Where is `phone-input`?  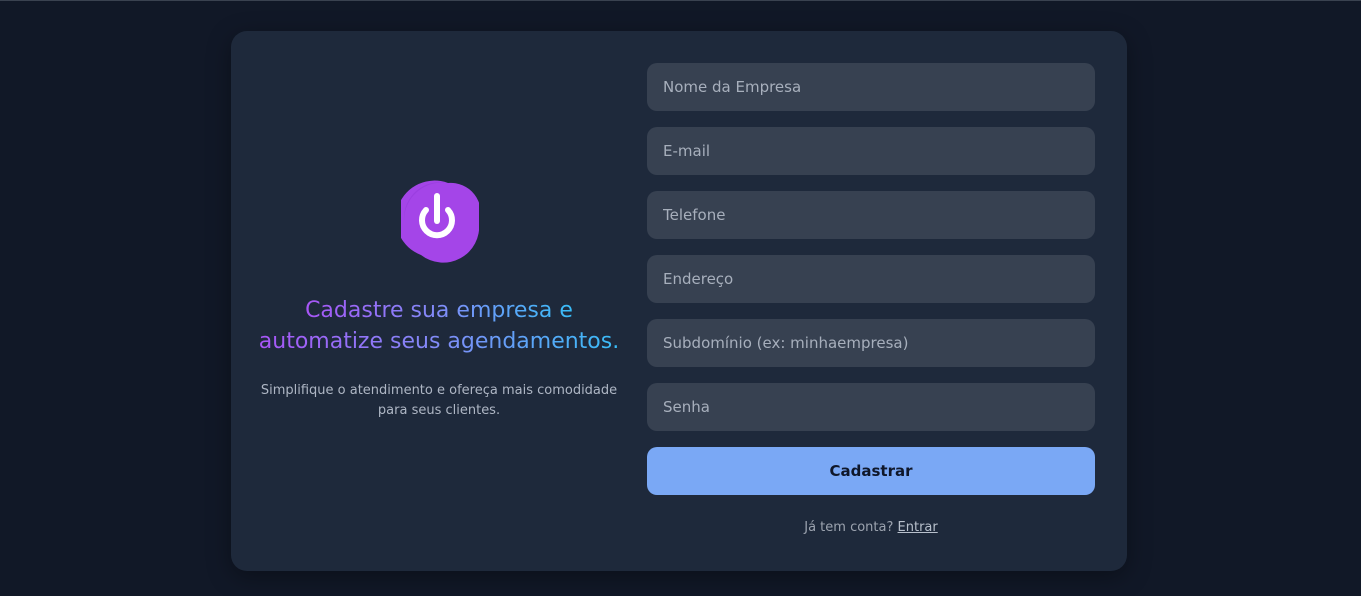 phone-input is located at coordinates (871, 215).